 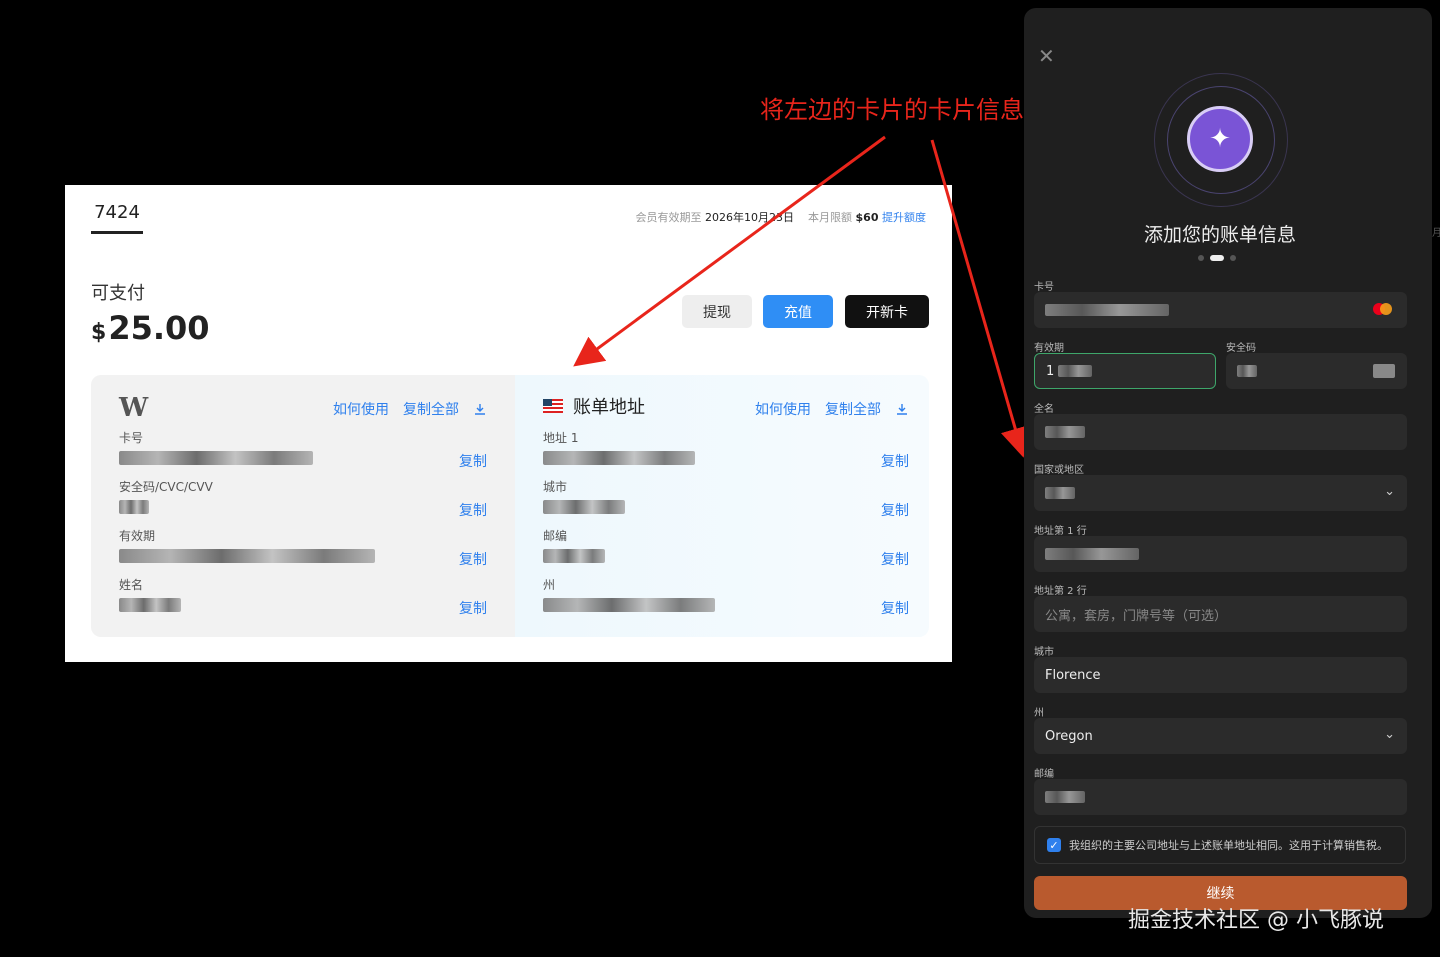 What do you see at coordinates (1059, 470) in the screenshot?
I see `country-label: 国家或地区` at bounding box center [1059, 470].